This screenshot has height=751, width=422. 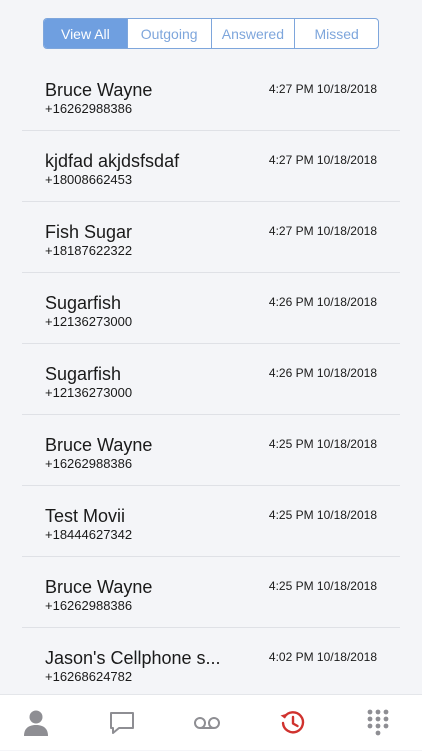 What do you see at coordinates (89, 534) in the screenshot?
I see `caller-number: +18444627342` at bounding box center [89, 534].